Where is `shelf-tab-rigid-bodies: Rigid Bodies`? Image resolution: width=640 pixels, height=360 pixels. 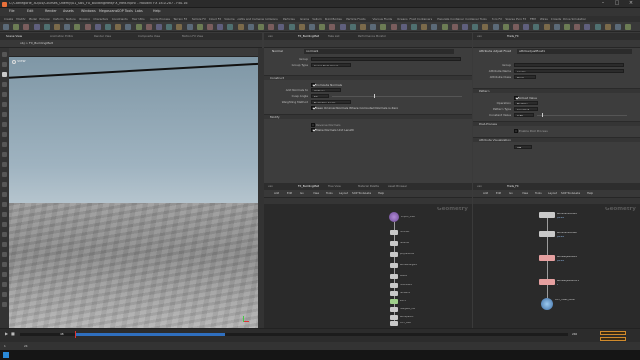 shelf-tab-rigid-bodies: Rigid Bodies is located at coordinates (333, 19).